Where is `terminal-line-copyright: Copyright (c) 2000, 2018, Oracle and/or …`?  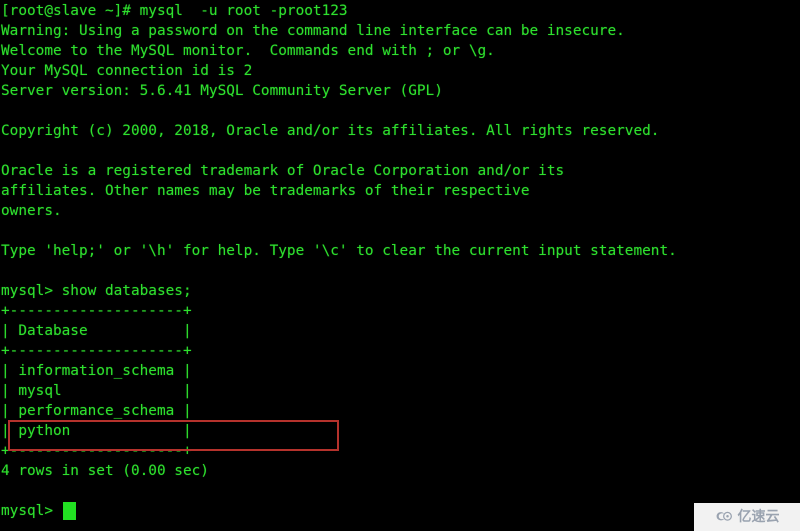 terminal-line-copyright: Copyright (c) 2000, 2018, Oracle and/or … is located at coordinates (330, 131).